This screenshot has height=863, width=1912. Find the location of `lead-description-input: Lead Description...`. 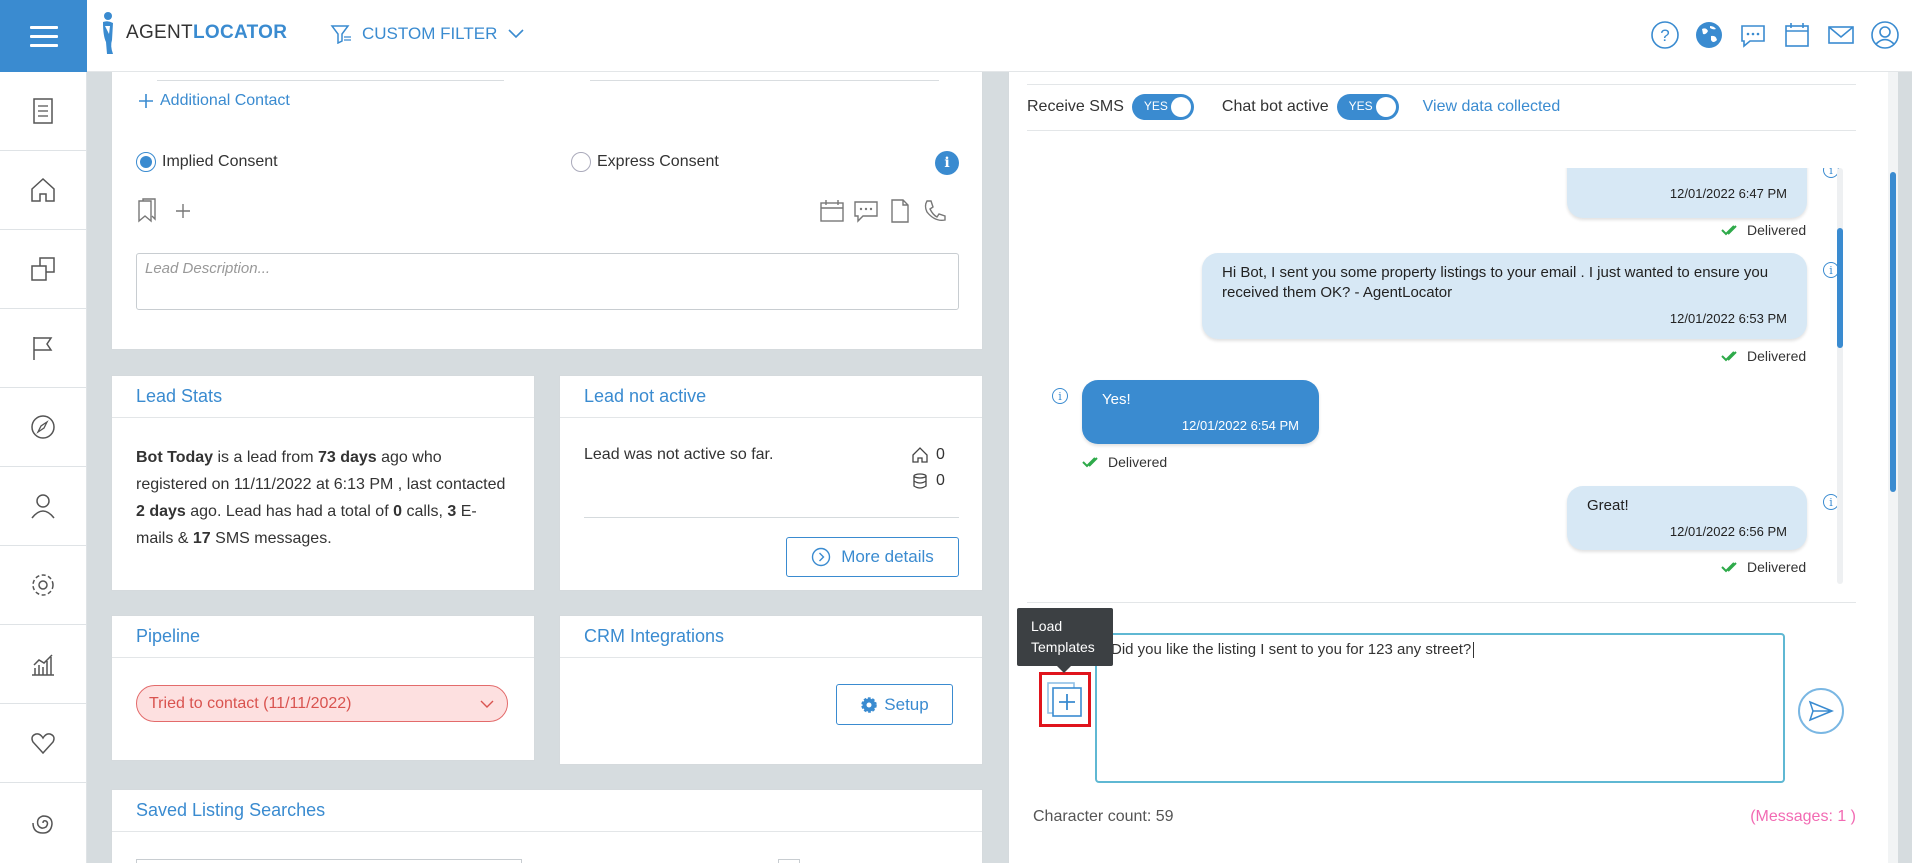

lead-description-input: Lead Description... is located at coordinates (547, 281).